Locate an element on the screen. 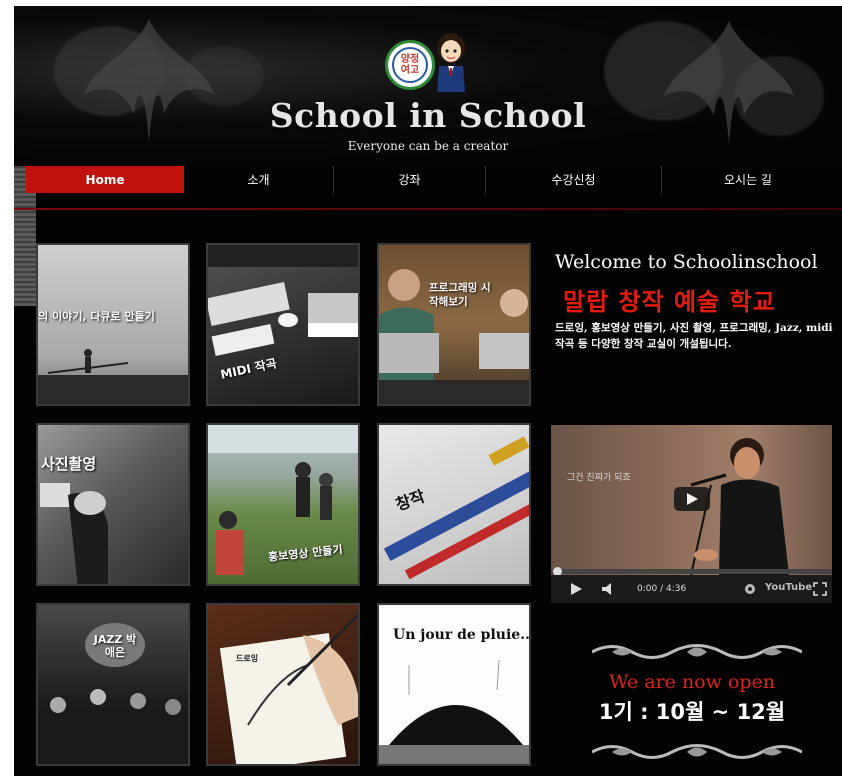  site-title: School in School is located at coordinates (428, 115).